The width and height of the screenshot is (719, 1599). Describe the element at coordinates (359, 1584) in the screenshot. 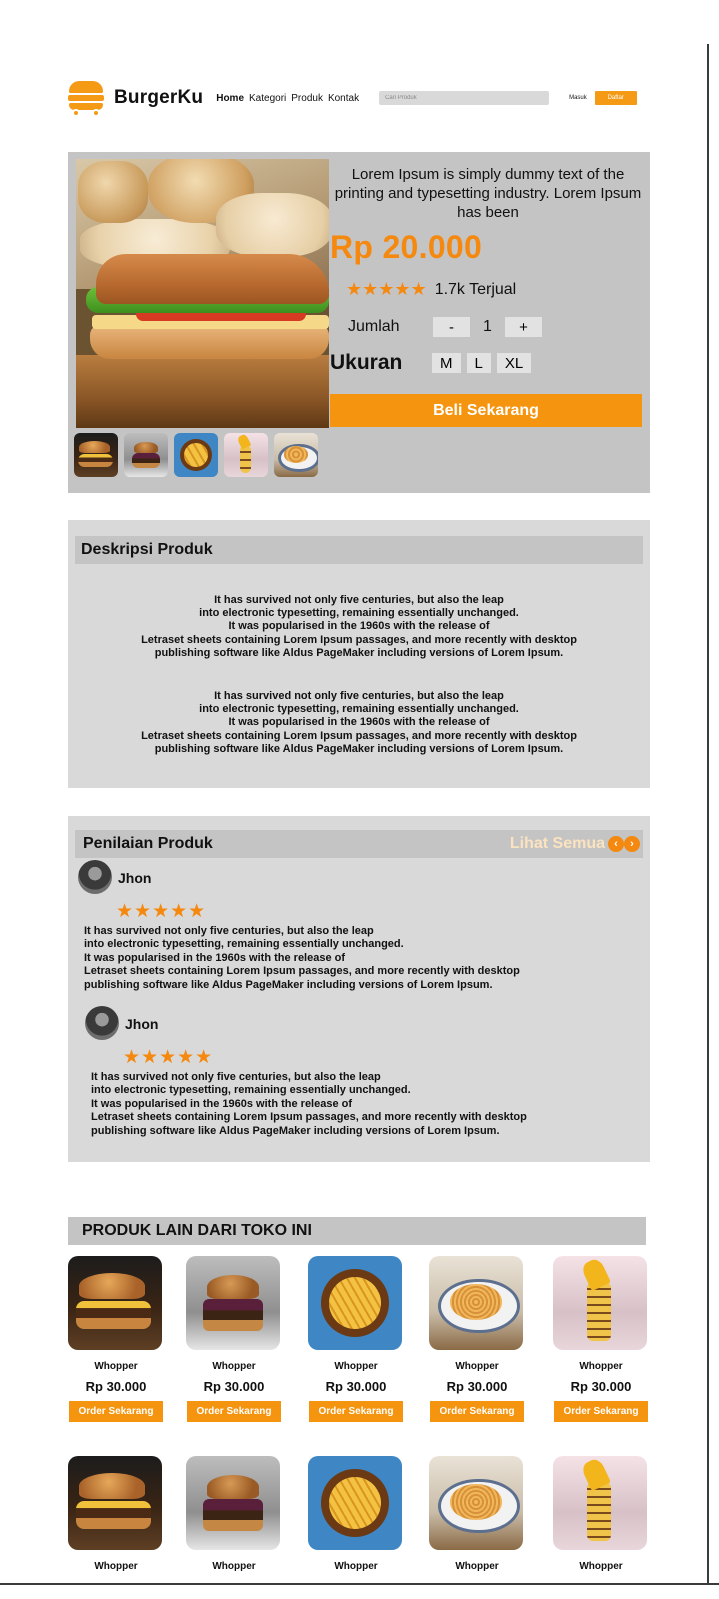

I see `page-frame-bottom-border` at that location.